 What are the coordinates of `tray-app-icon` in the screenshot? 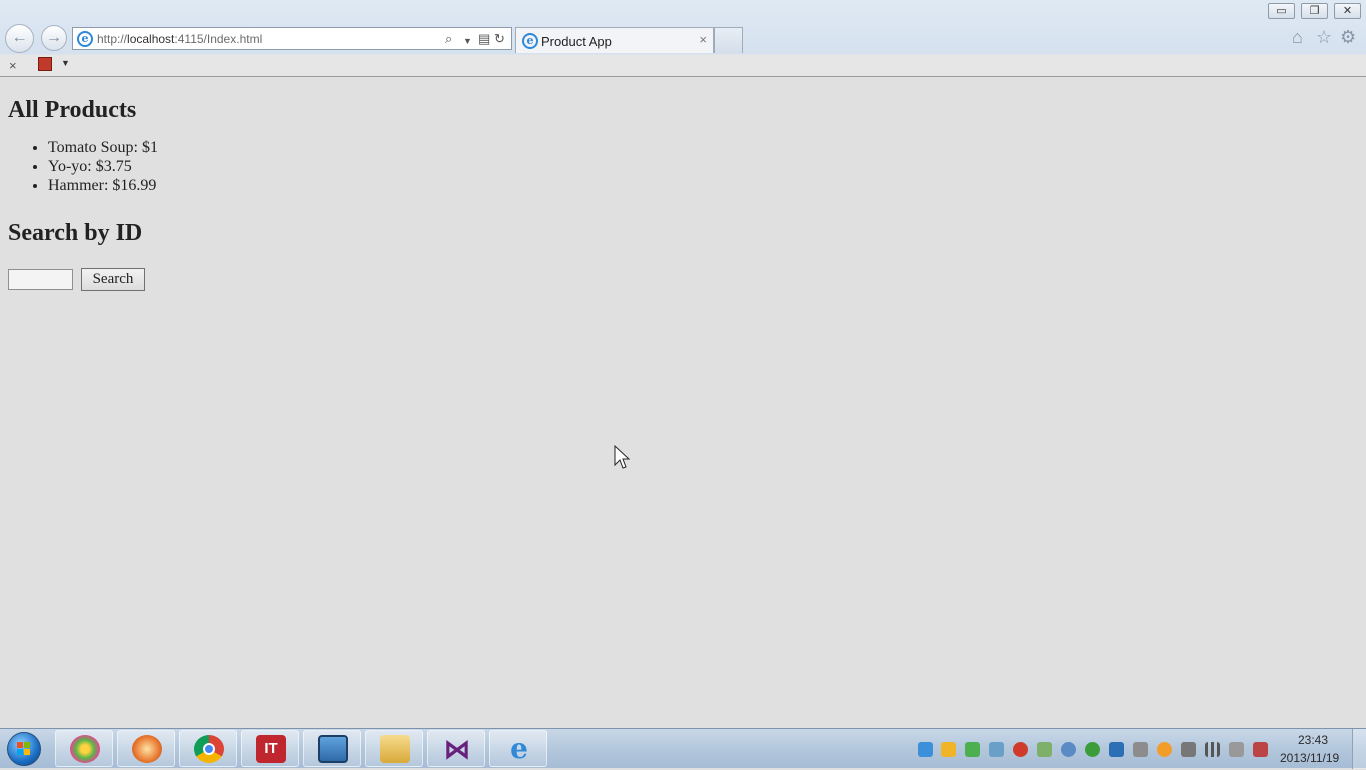 It's located at (925, 749).